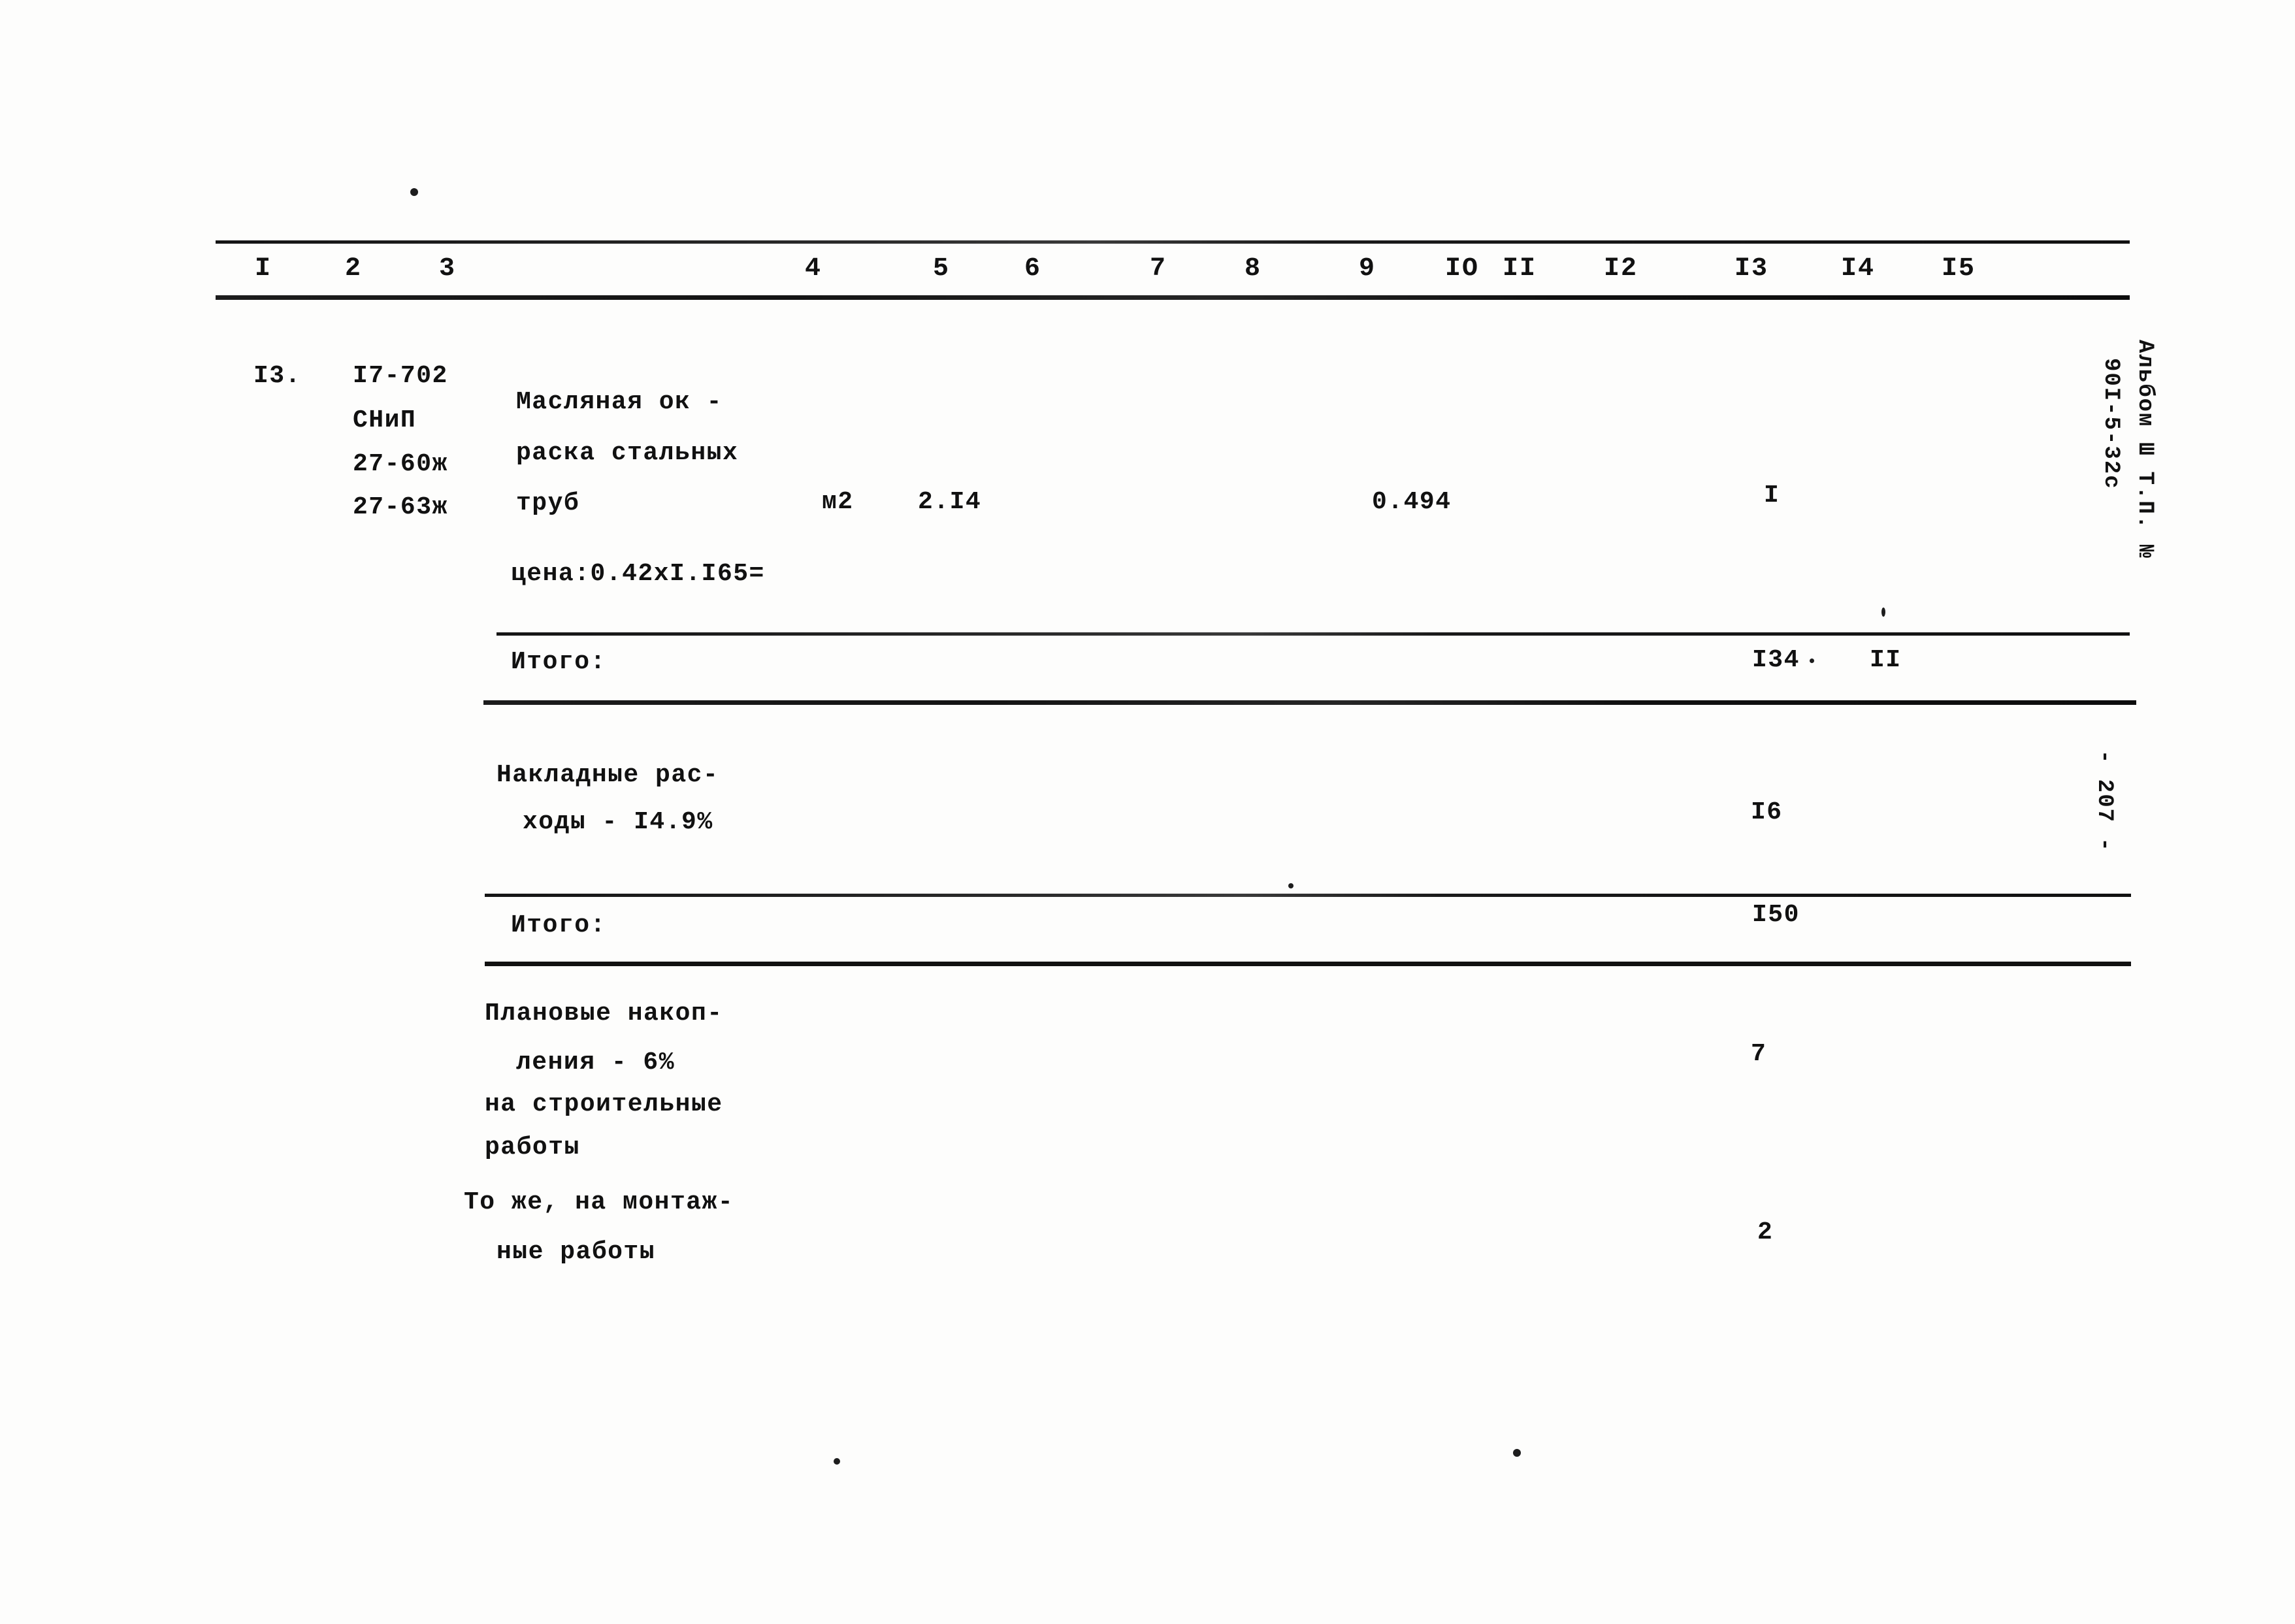 This screenshot has width=2295, height=1624. What do you see at coordinates (607, 775) in the screenshot?
I see `summary-2-label-line-1: Накладные рас-` at bounding box center [607, 775].